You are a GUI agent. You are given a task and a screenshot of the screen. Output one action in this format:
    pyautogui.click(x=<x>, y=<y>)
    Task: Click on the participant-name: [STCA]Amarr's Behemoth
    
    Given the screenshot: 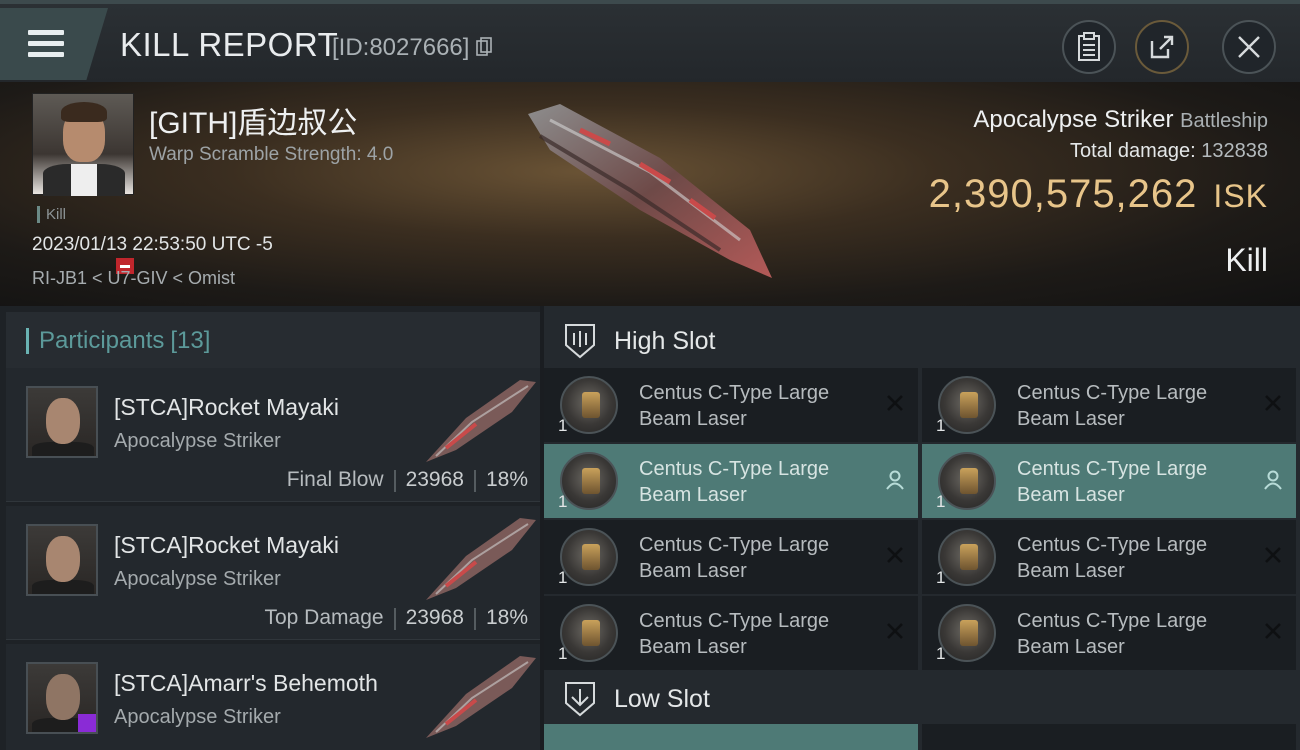 What is the action you would take?
    pyautogui.click(x=246, y=683)
    